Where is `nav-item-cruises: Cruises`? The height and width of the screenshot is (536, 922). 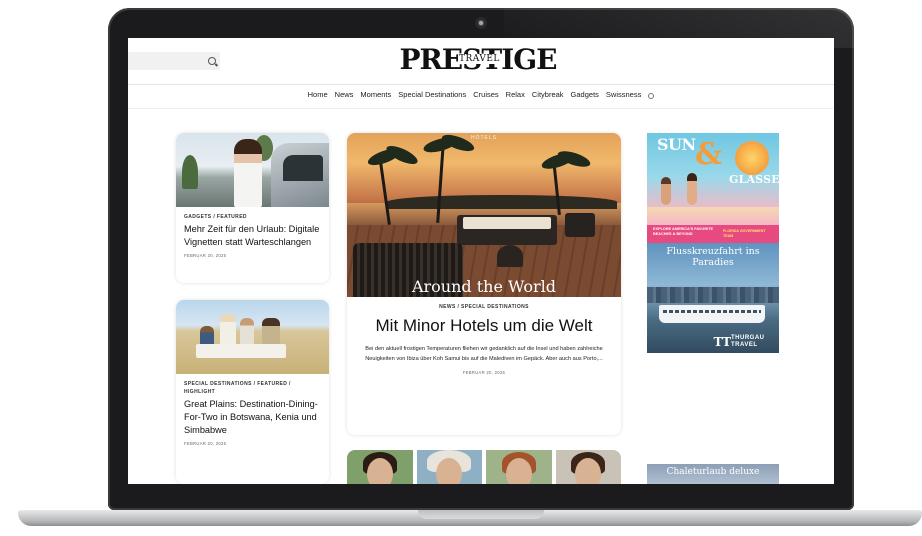 nav-item-cruises: Cruises is located at coordinates (485, 97).